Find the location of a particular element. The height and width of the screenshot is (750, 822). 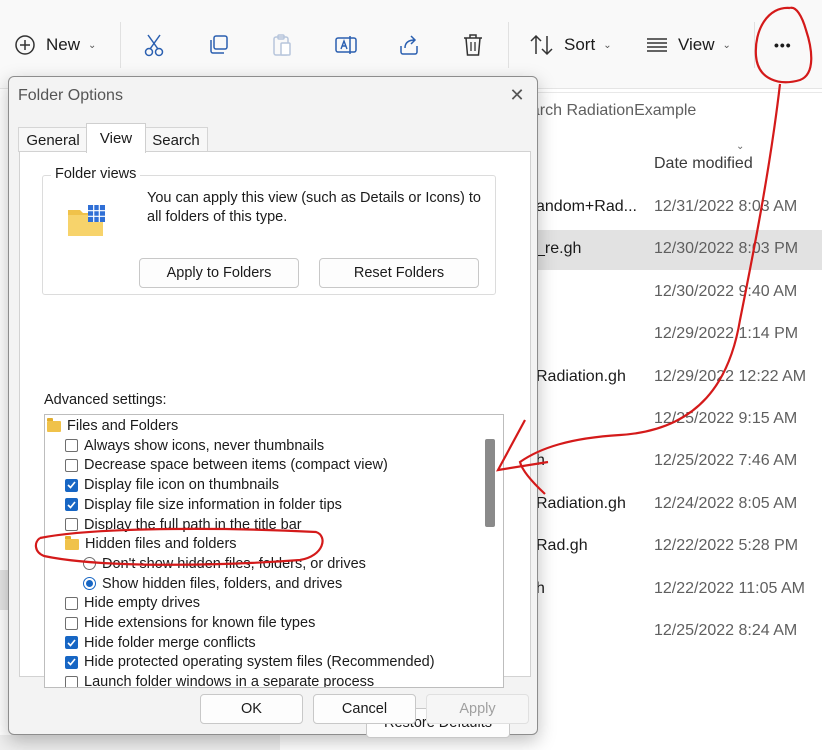

setting-label: Hide extensions for known file types is located at coordinates (200, 623).